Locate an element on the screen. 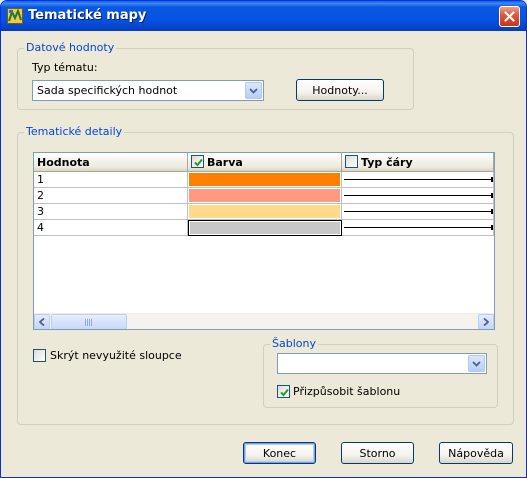  typ-tematu-select: Sada specifických hodnot is located at coordinates (148, 90).